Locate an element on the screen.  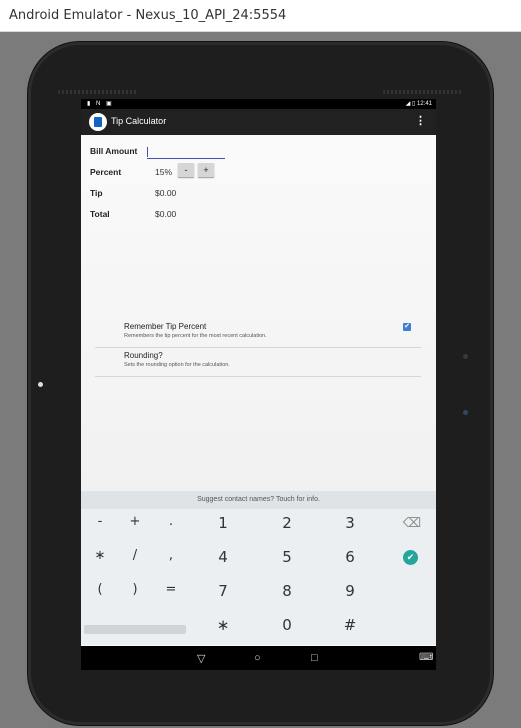
clock: 12:41 is located at coordinates (424, 104).